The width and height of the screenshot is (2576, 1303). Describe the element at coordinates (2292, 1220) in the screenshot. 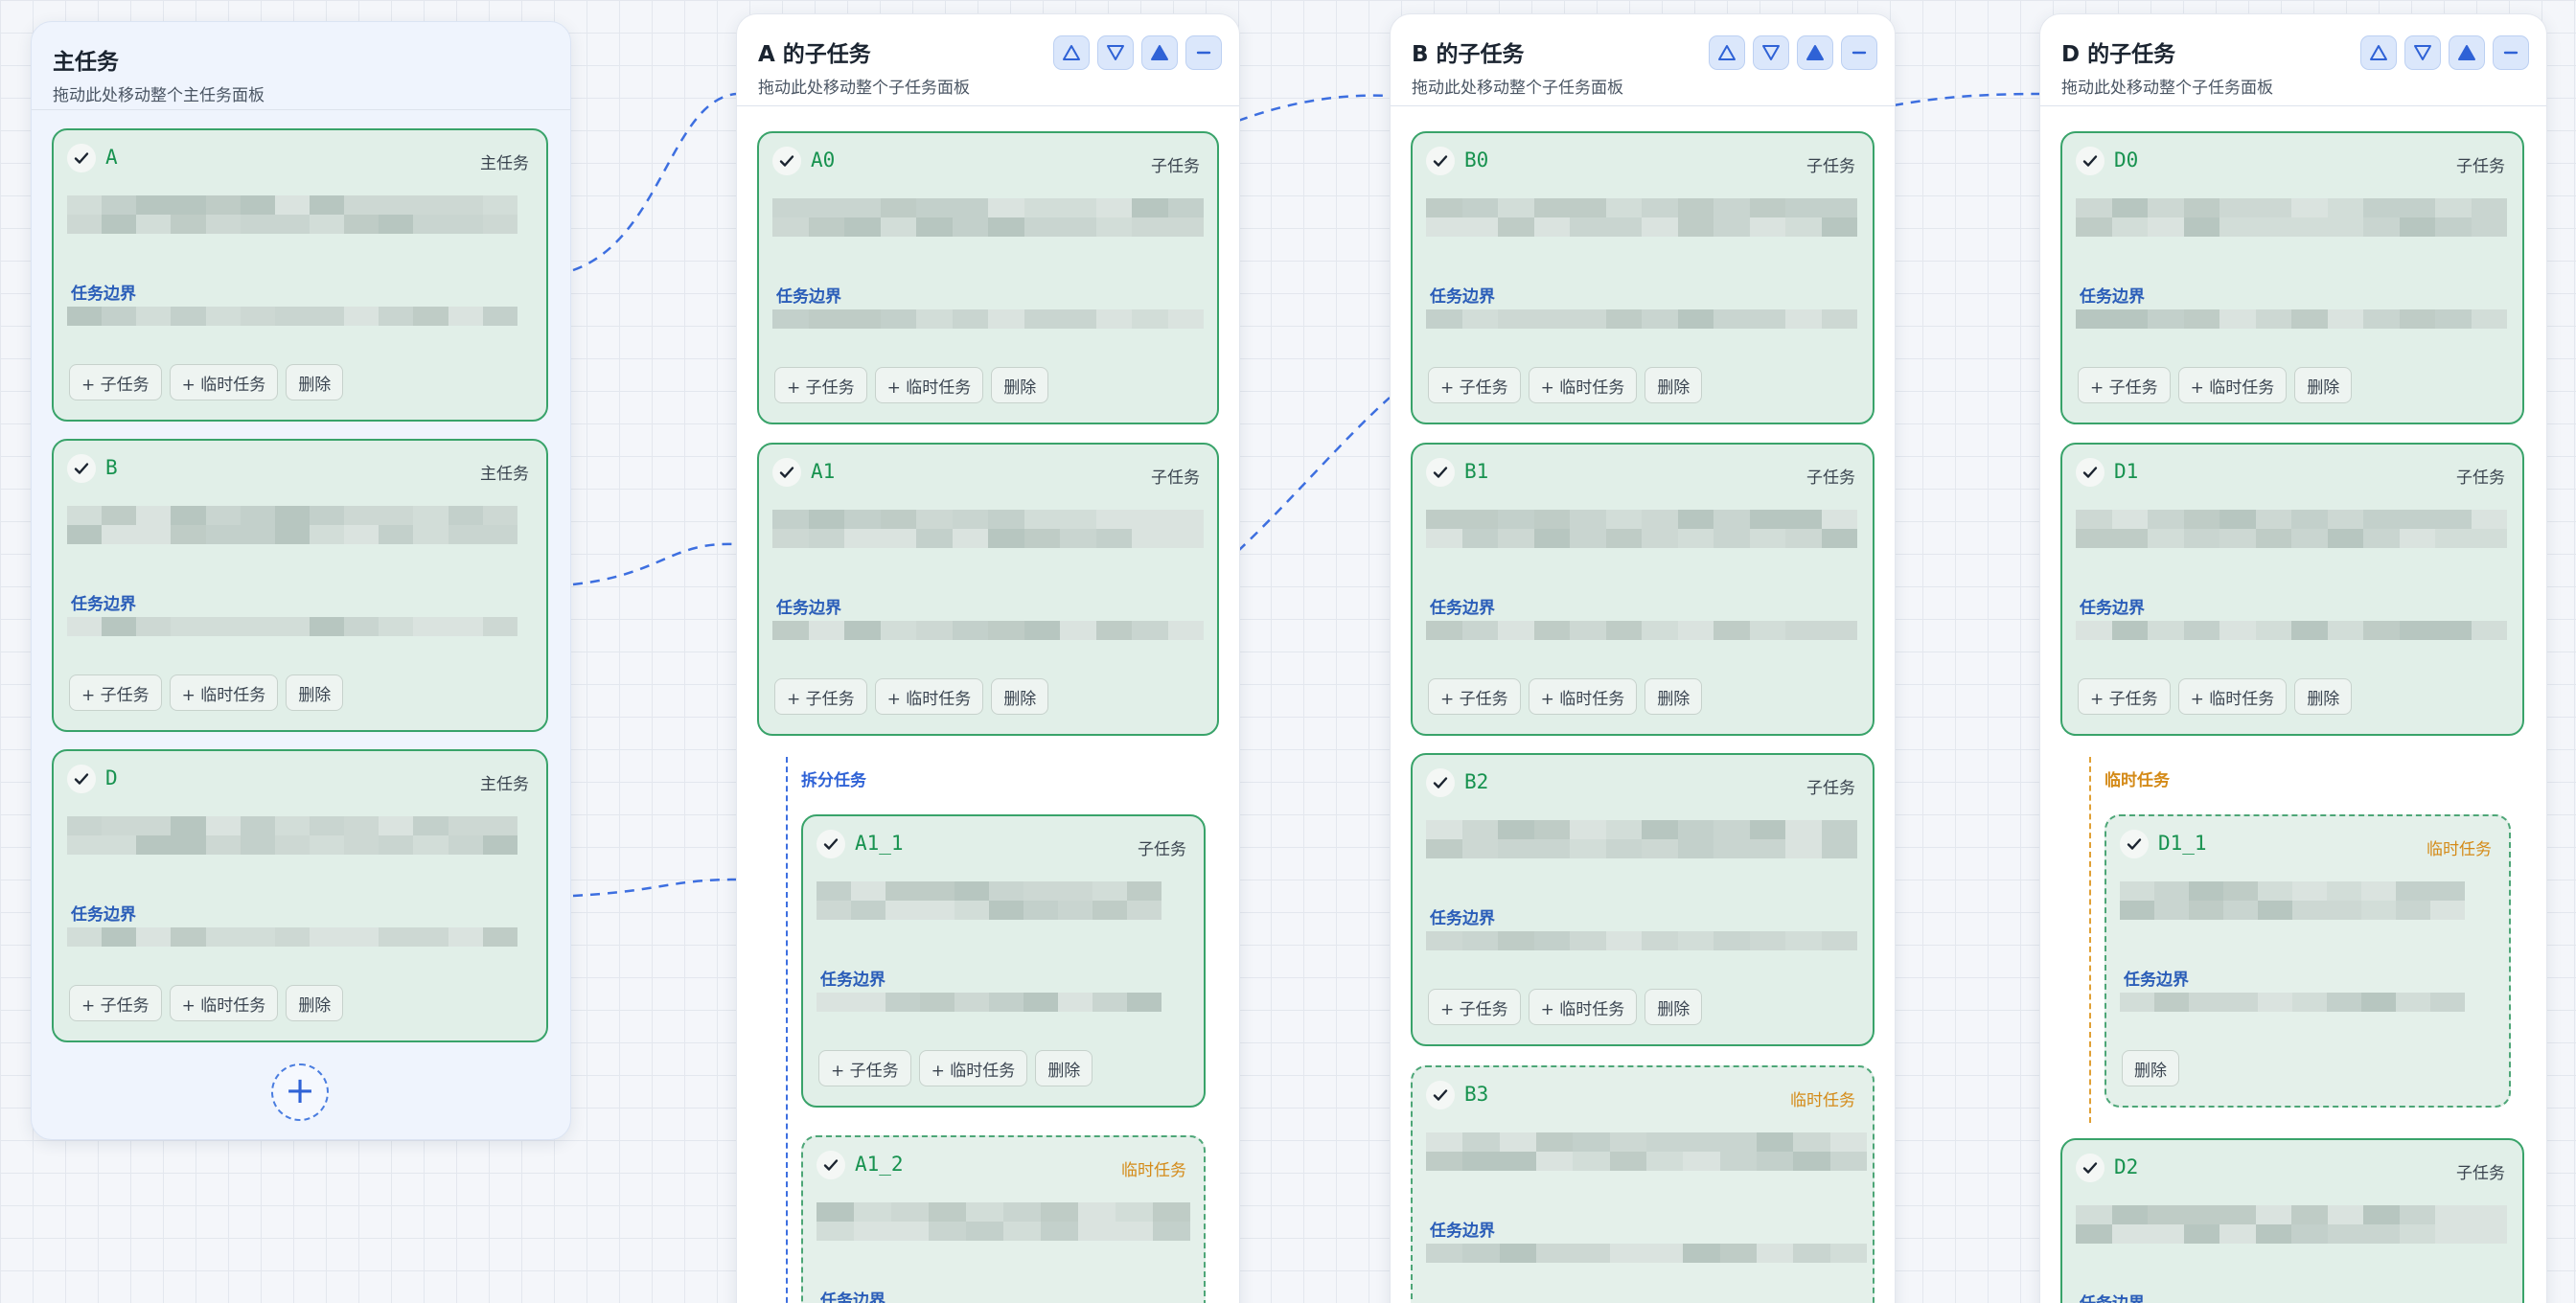

I see `task-card: D2 子任务任务边界` at that location.